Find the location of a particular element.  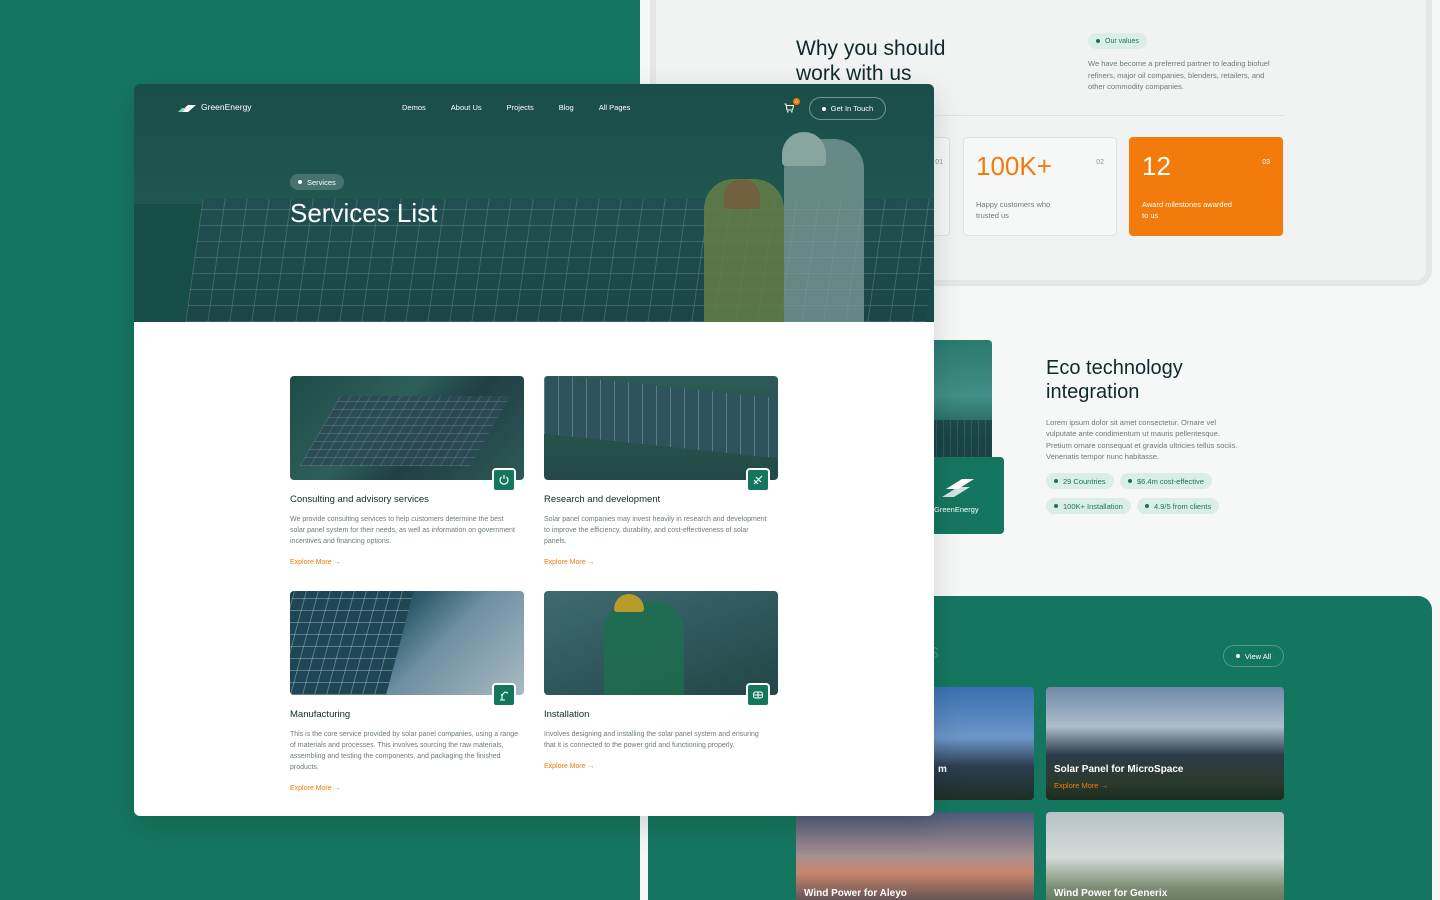

project-title: Wind Power for Generix is located at coordinates (1111, 893).